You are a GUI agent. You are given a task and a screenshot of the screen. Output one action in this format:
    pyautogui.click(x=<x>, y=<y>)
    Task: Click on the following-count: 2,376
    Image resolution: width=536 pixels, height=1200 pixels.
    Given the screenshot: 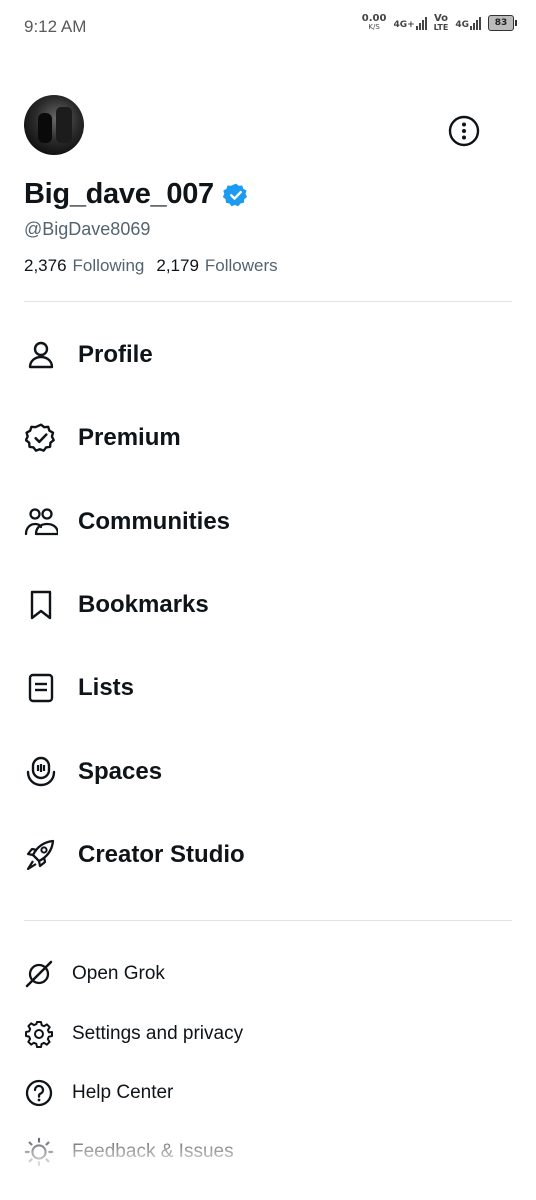 What is the action you would take?
    pyautogui.click(x=45, y=265)
    